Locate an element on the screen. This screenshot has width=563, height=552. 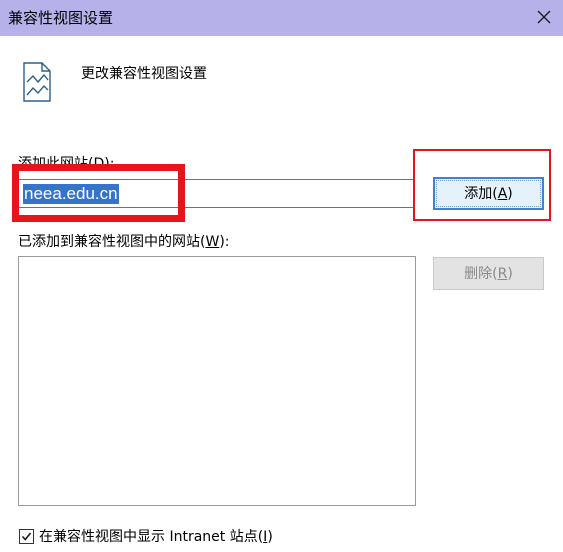
close-button is located at coordinates (544, 17).